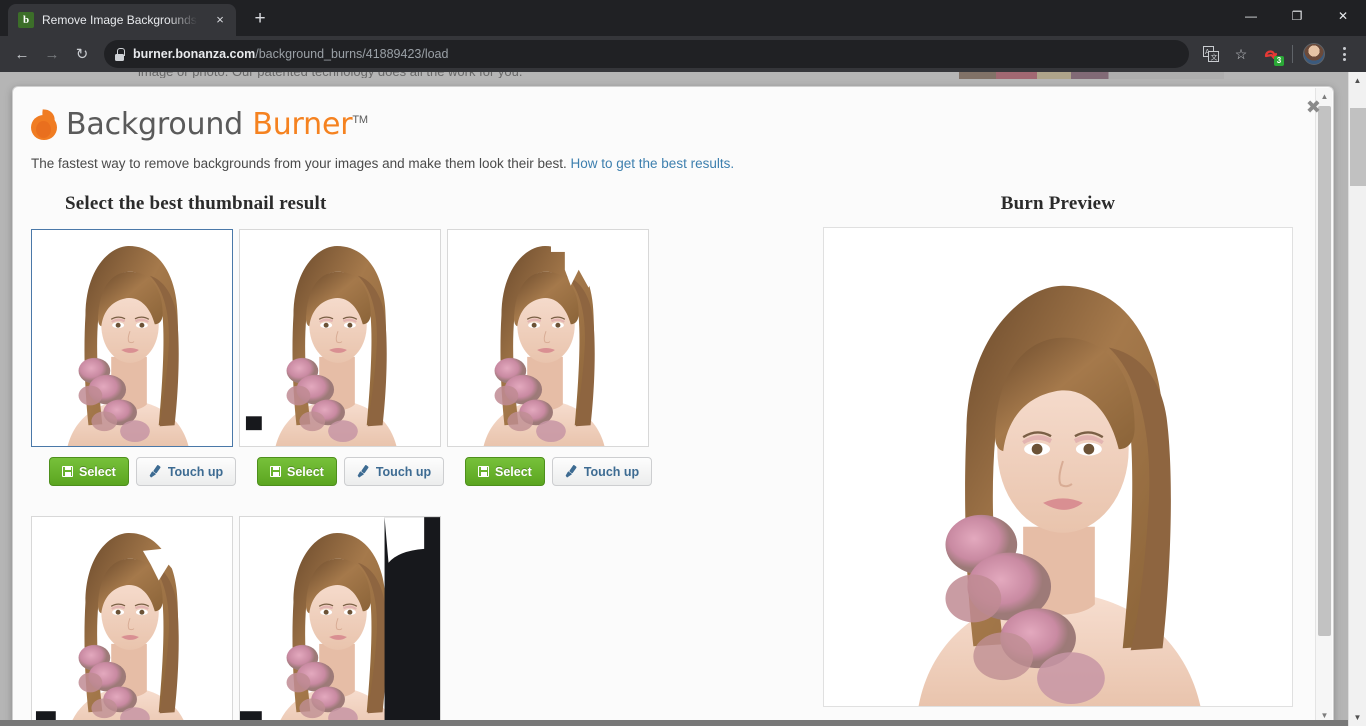 This screenshot has width=1366, height=726. I want to click on tab-favicon: b, so click(26, 20).